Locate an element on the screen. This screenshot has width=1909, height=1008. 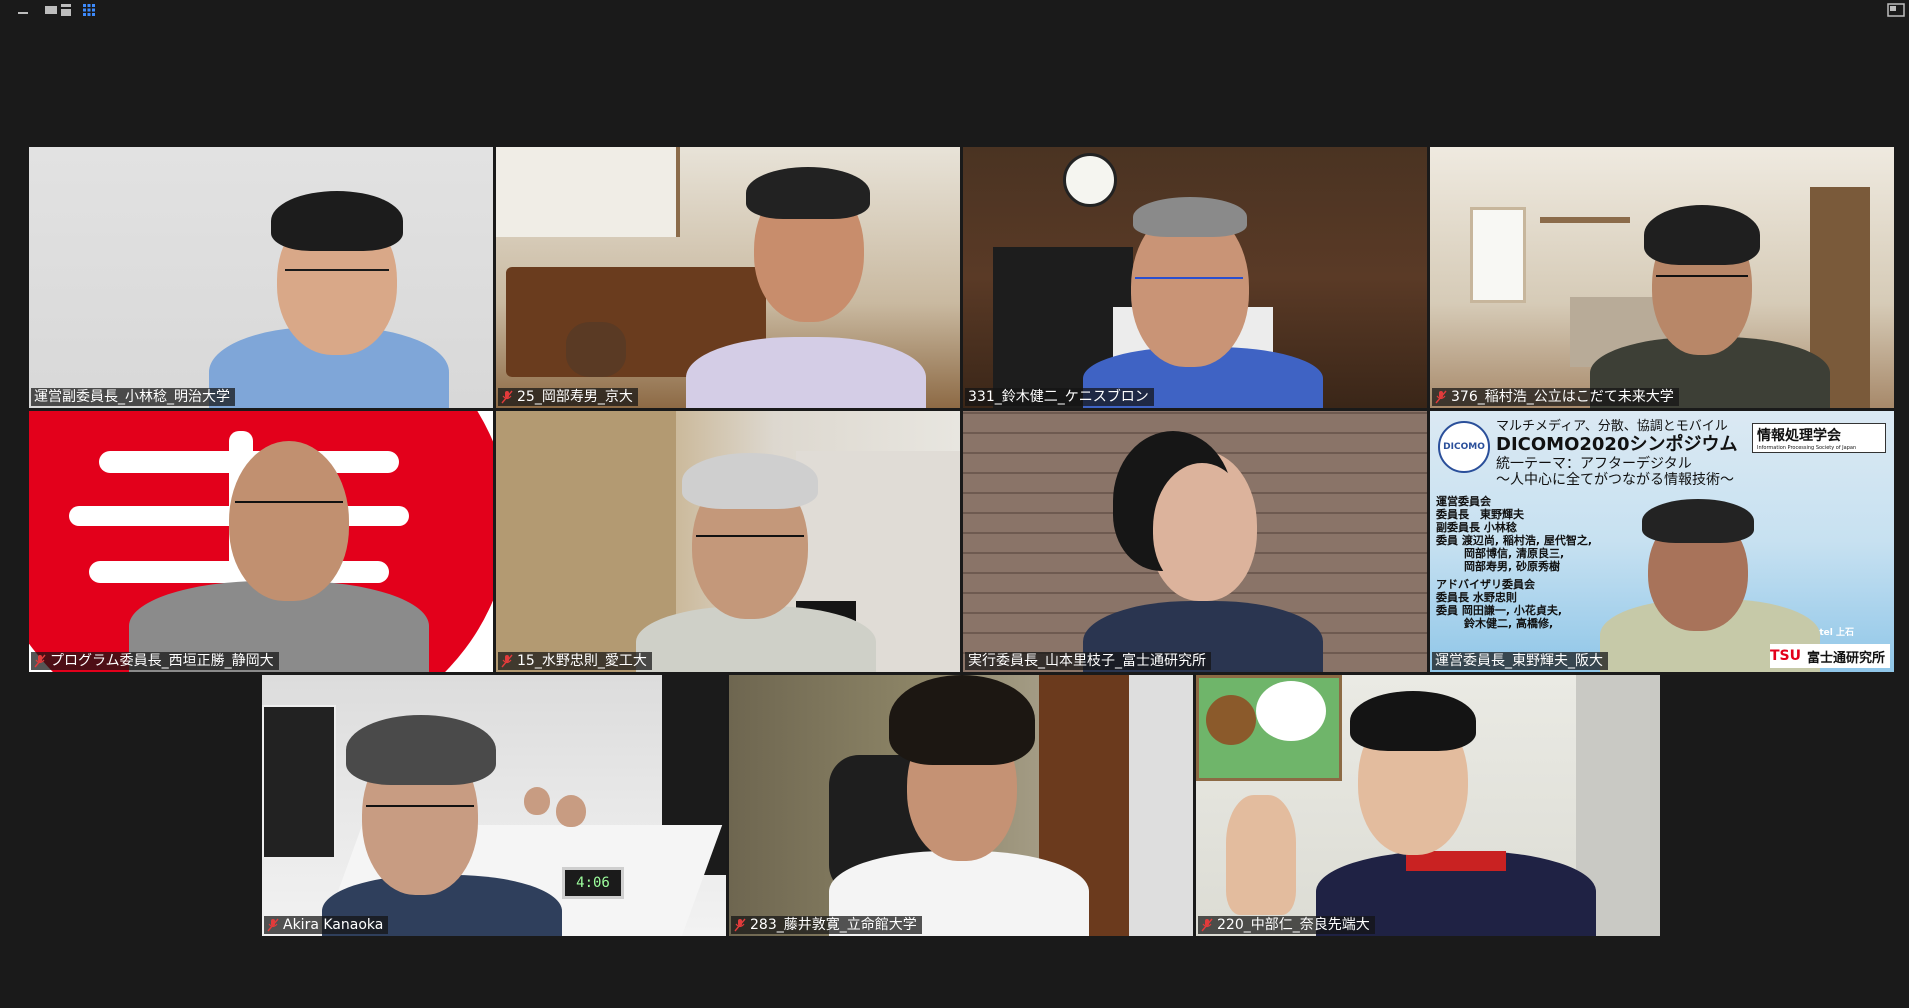
exit-fullscreen-icon is located at coordinates (1896, 9).